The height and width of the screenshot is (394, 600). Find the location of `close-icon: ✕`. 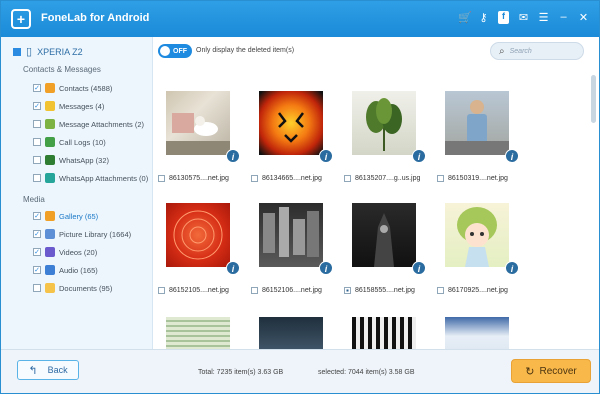

close-icon: ✕ is located at coordinates (583, 17).